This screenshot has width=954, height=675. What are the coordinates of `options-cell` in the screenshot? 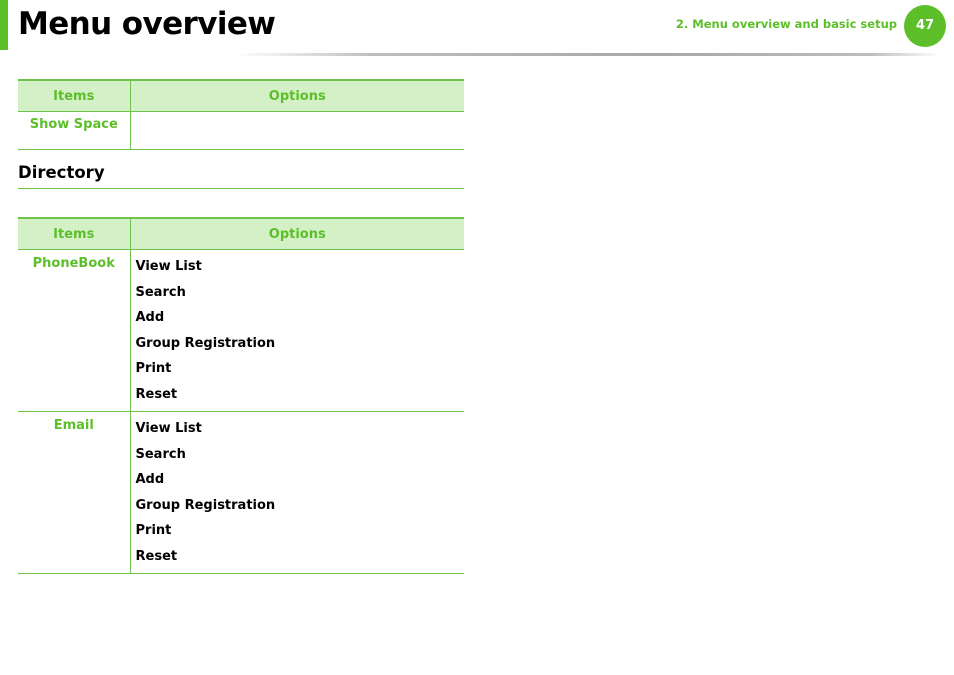 It's located at (296, 130).